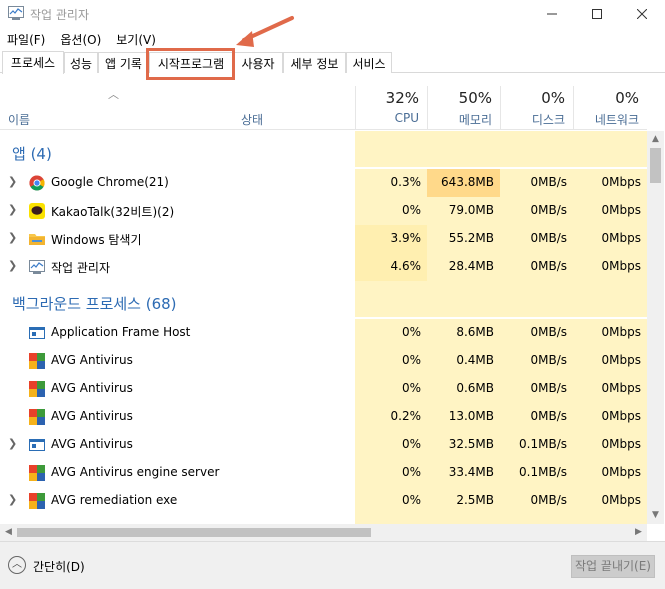 The width and height of the screenshot is (665, 589). I want to click on table-row: AVG Antivirus 0% 0.4MB 0MB/s 0Mbps, so click(323, 361).